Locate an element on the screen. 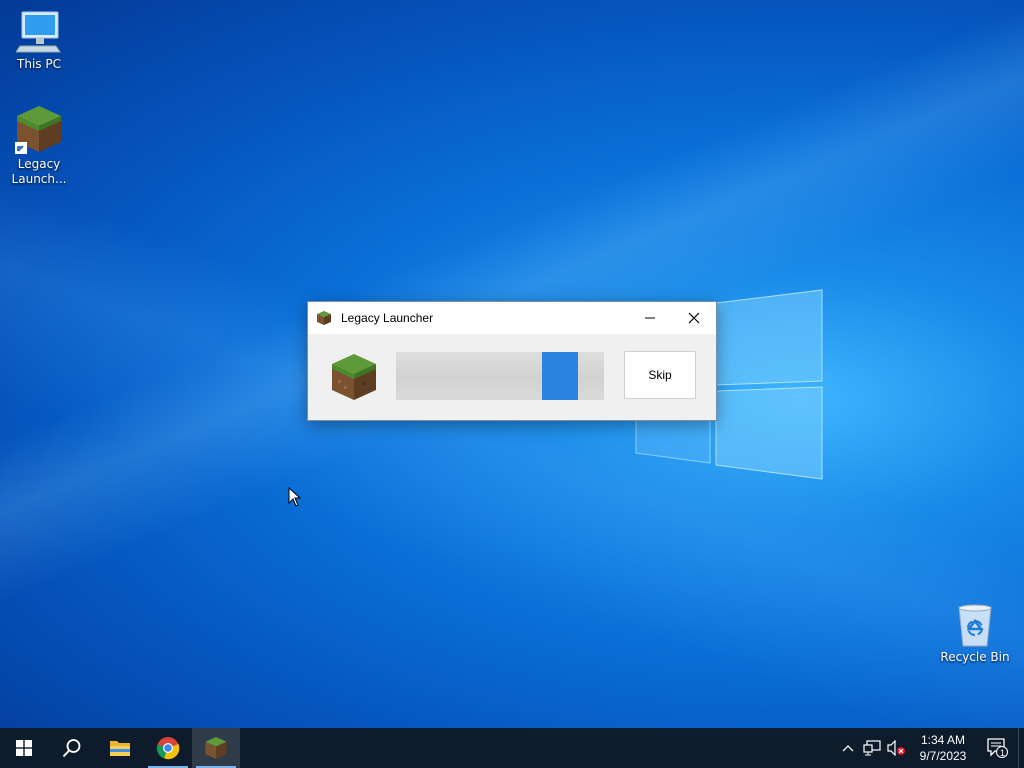 The image size is (1024, 768). start-button is located at coordinates (24, 748).